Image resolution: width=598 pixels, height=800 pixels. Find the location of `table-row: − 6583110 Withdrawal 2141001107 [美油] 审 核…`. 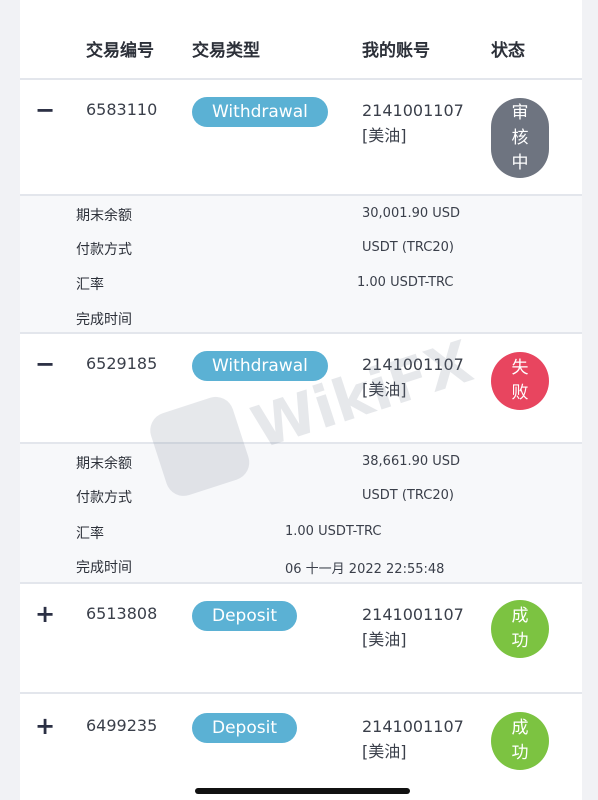

table-row: − 6583110 Withdrawal 2141001107 [美油] 审 核… is located at coordinates (301, 138).